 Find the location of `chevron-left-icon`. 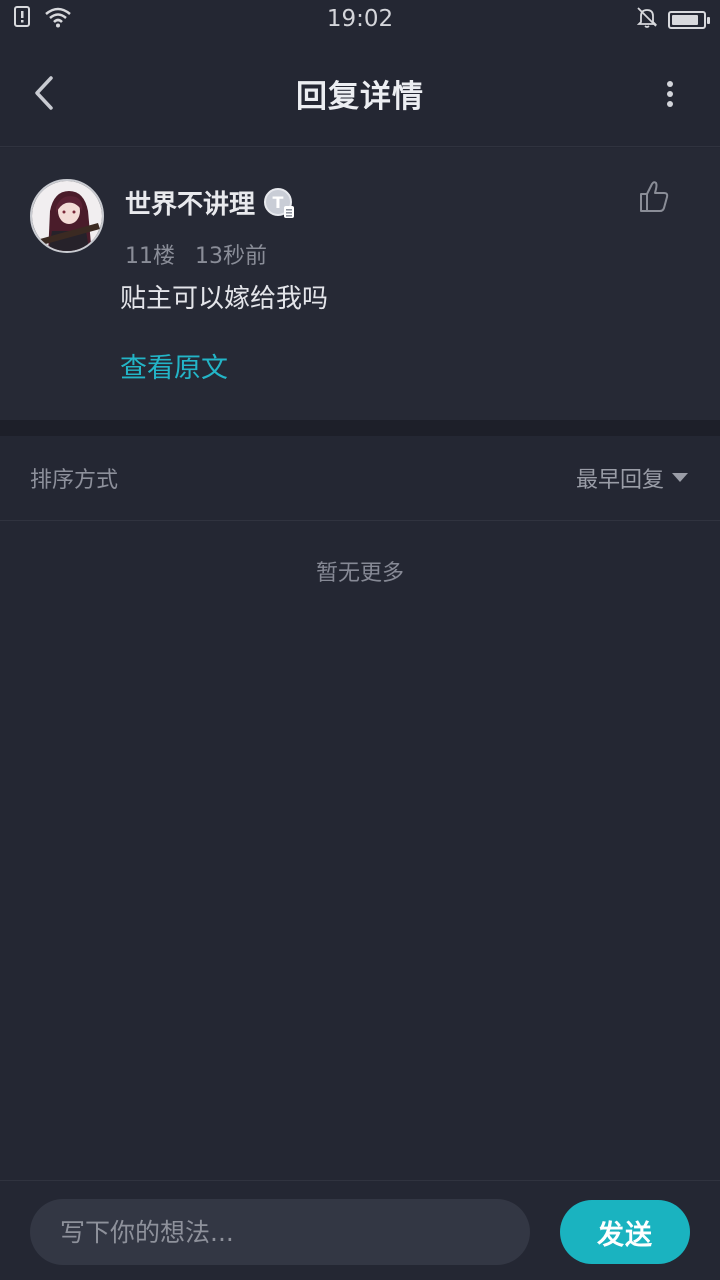

chevron-left-icon is located at coordinates (44, 93).